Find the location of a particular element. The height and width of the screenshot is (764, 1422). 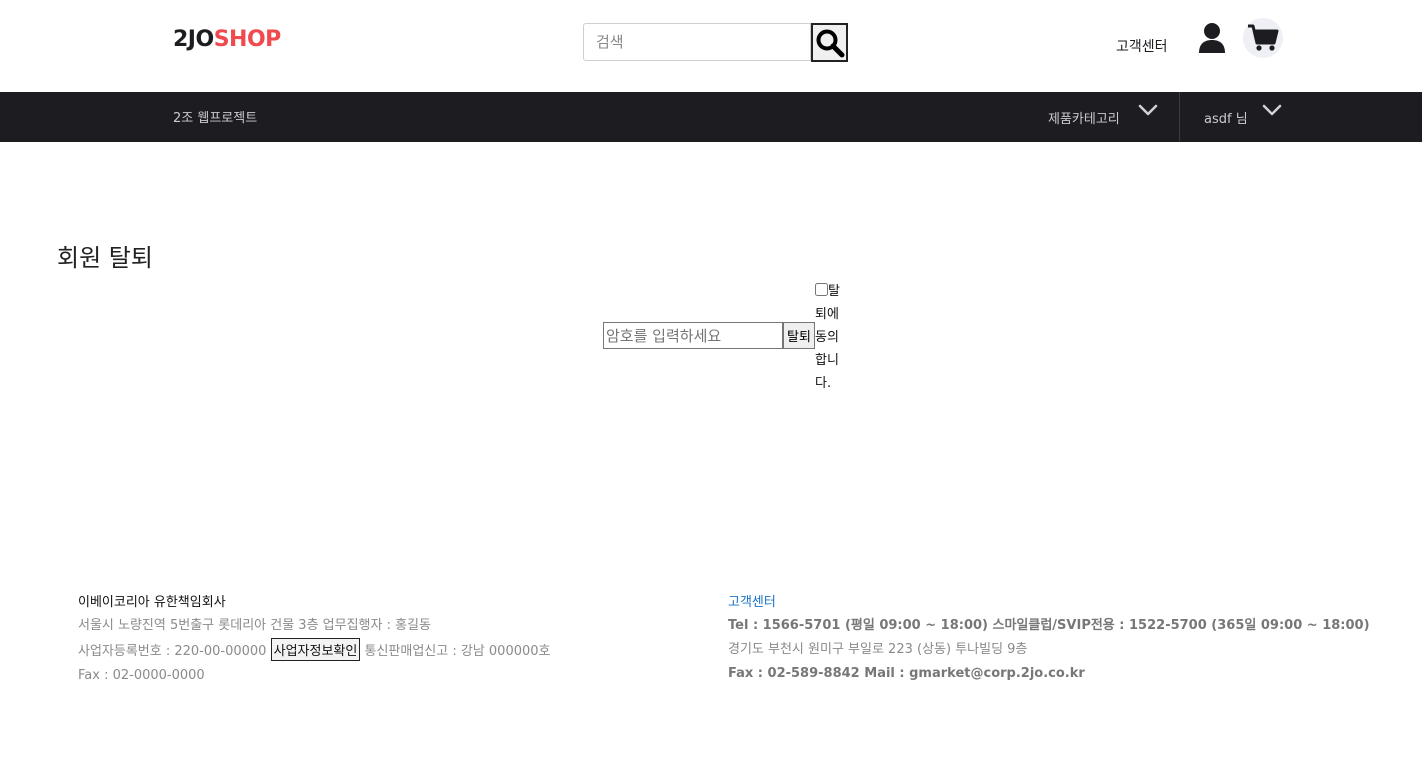

mail-order-report: 통신판매업신고 : 강남 000000호 is located at coordinates (457, 651).